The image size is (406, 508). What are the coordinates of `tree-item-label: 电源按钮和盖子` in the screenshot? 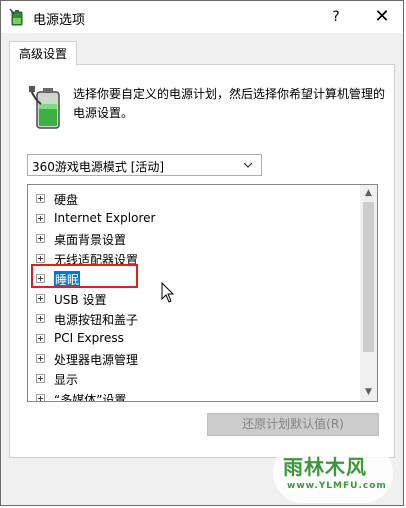 It's located at (96, 320).